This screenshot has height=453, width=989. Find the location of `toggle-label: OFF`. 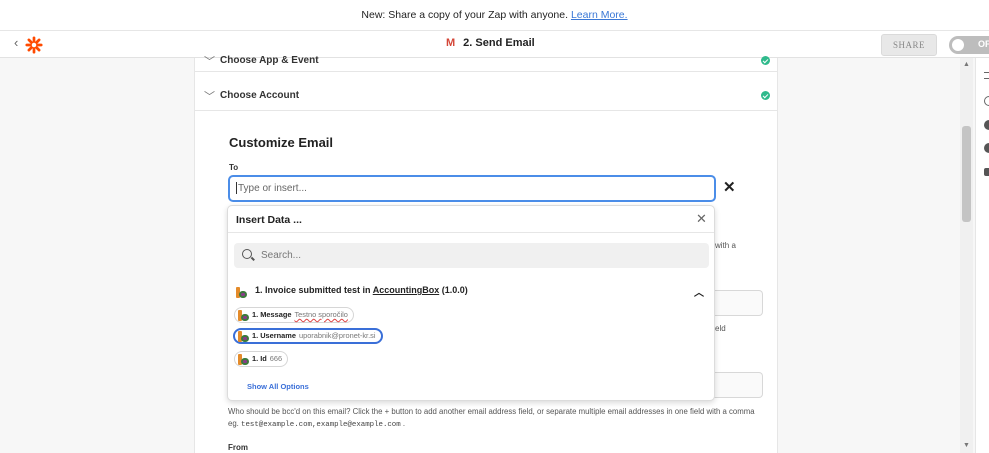

toggle-label: OFF is located at coordinates (983, 44).